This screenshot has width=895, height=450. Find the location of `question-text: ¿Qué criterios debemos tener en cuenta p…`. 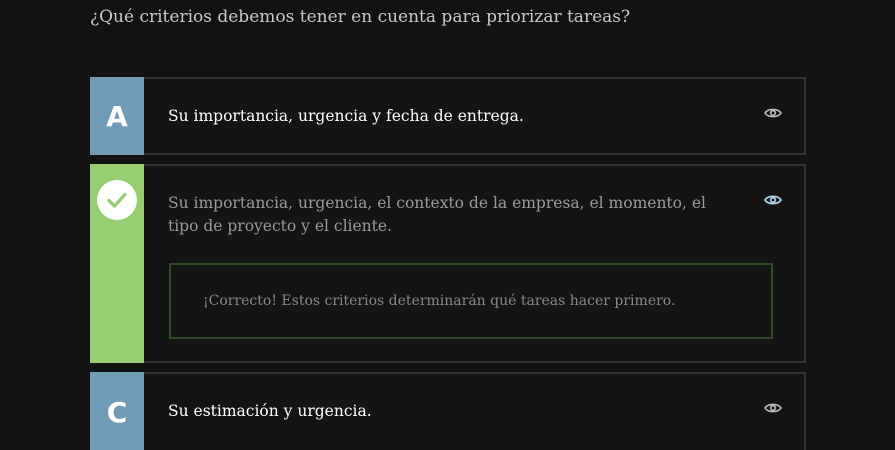

question-text: ¿Qué criterios debemos tener en cuenta p… is located at coordinates (360, 17).